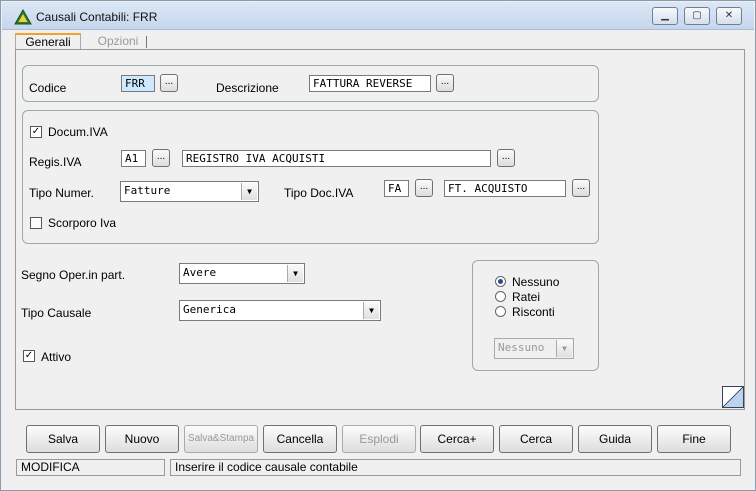 This screenshot has width=756, height=491. I want to click on minimize-icon: ▁, so click(665, 15).